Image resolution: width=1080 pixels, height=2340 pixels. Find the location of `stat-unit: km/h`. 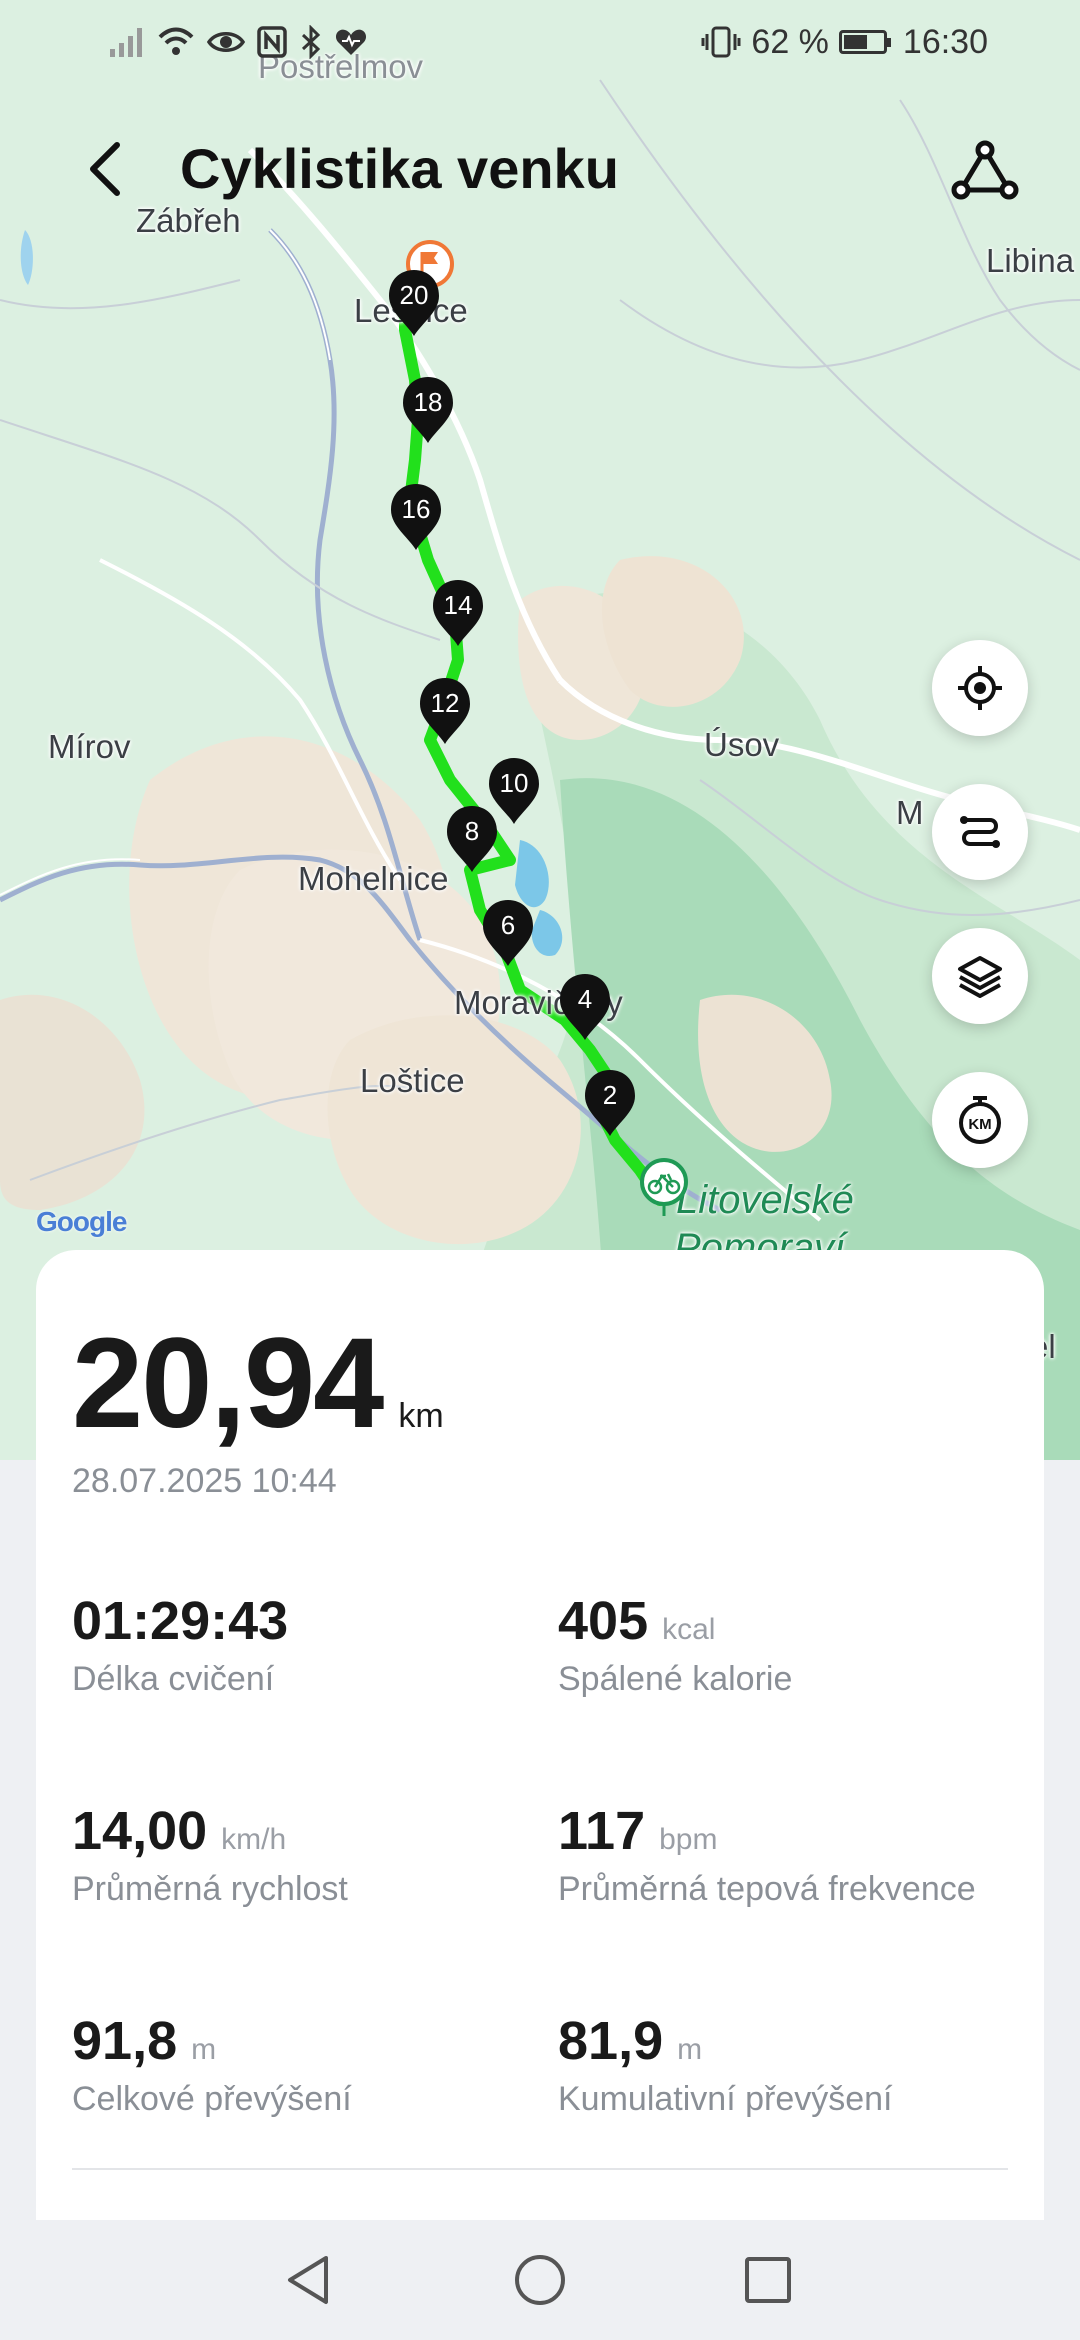

stat-unit: km/h is located at coordinates (254, 1839).